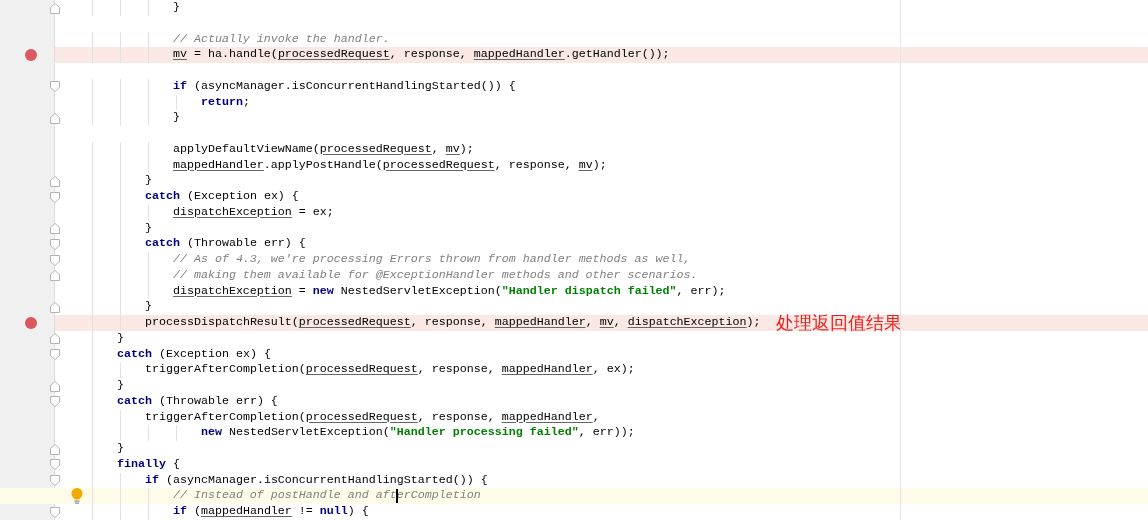 The height and width of the screenshot is (520, 1148). Describe the element at coordinates (77, 496) in the screenshot. I see `lightbulb-icon` at that location.